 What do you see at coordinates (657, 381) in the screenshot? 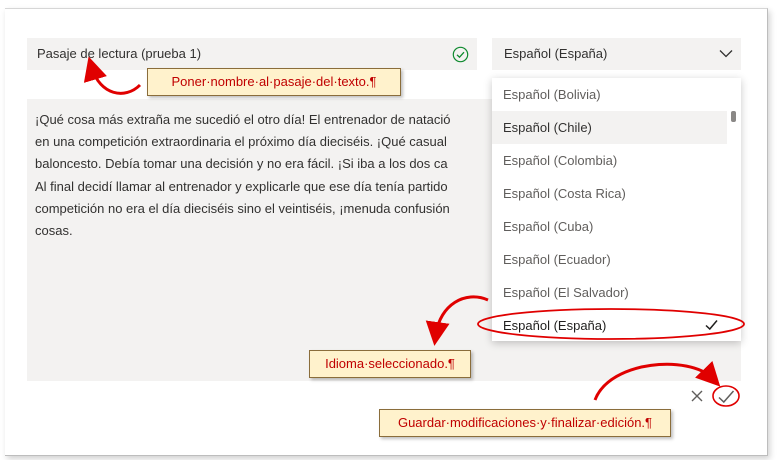
I see `annotation-arrow-save` at bounding box center [657, 381].